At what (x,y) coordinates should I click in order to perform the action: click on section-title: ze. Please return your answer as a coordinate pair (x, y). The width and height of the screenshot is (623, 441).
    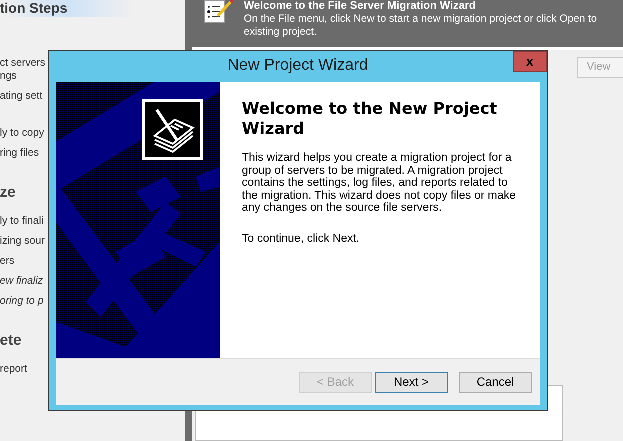
    Looking at the image, I should click on (8, 193).